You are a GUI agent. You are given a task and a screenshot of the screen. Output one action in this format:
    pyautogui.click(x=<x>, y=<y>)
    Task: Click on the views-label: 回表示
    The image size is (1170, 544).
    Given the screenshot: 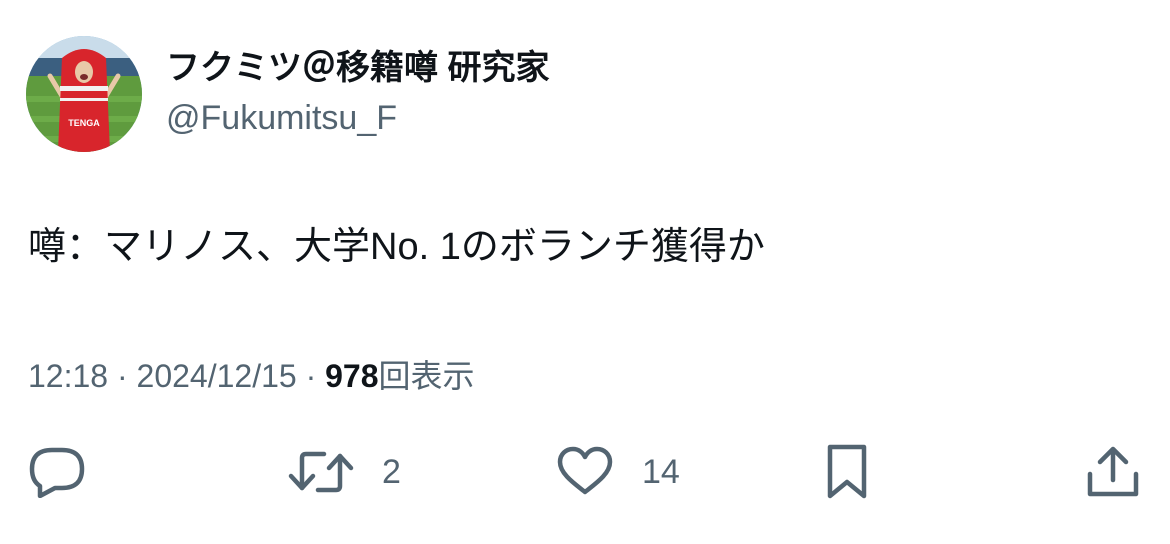 What is the action you would take?
    pyautogui.click(x=426, y=376)
    